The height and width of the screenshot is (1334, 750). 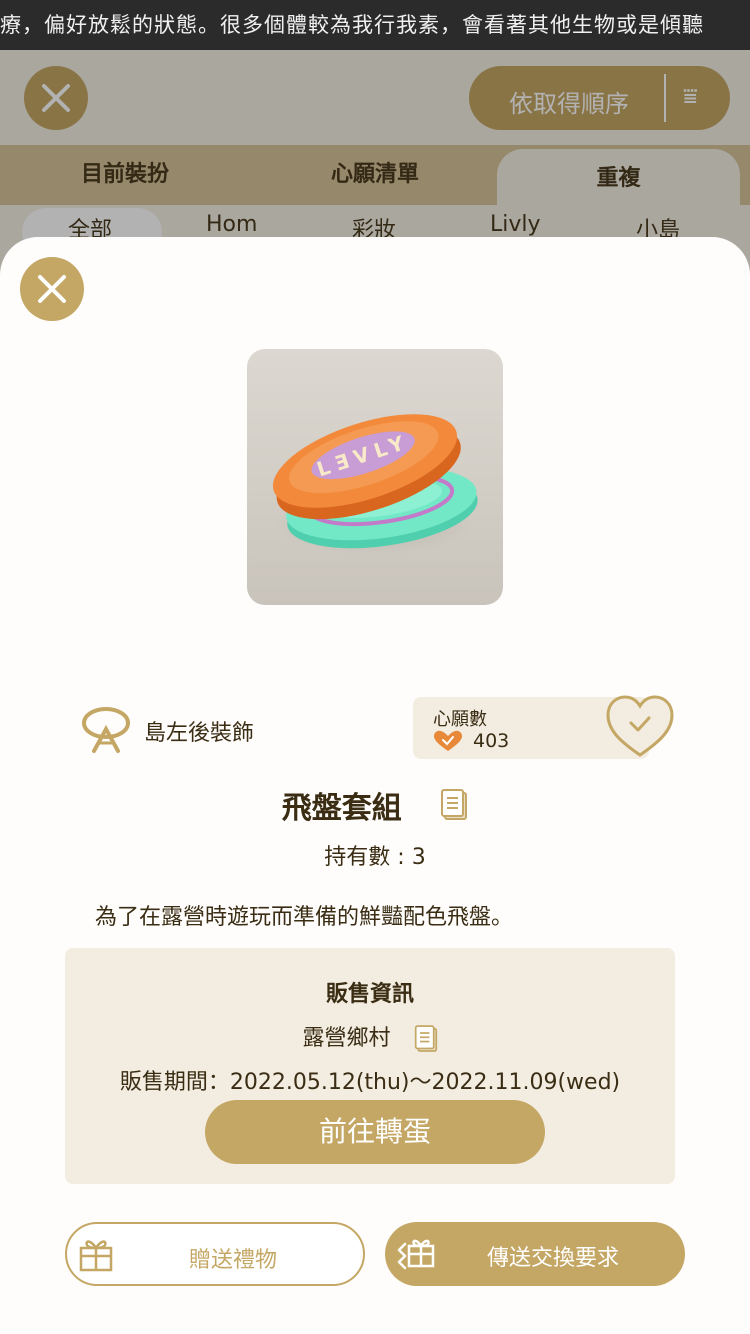 What do you see at coordinates (232, 1260) in the screenshot?
I see `send-gift-label: 贈送禮物` at bounding box center [232, 1260].